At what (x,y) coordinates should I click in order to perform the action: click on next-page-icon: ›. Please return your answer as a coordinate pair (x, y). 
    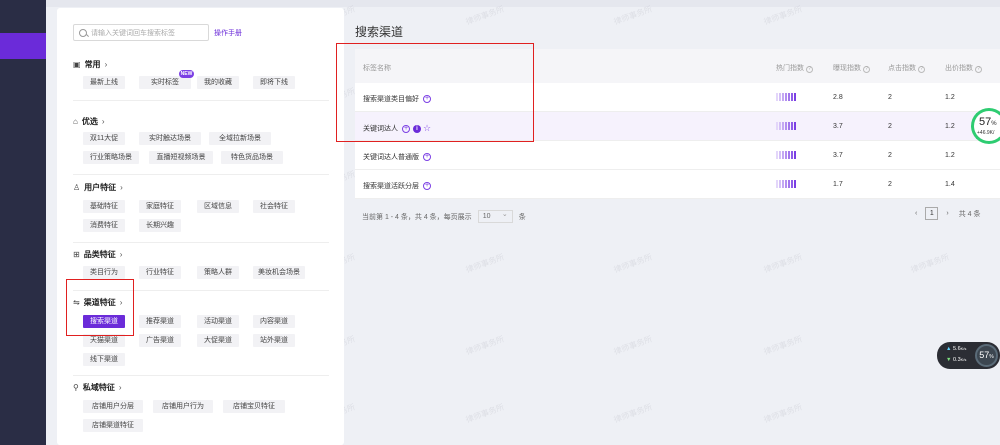
    Looking at the image, I should click on (947, 213).